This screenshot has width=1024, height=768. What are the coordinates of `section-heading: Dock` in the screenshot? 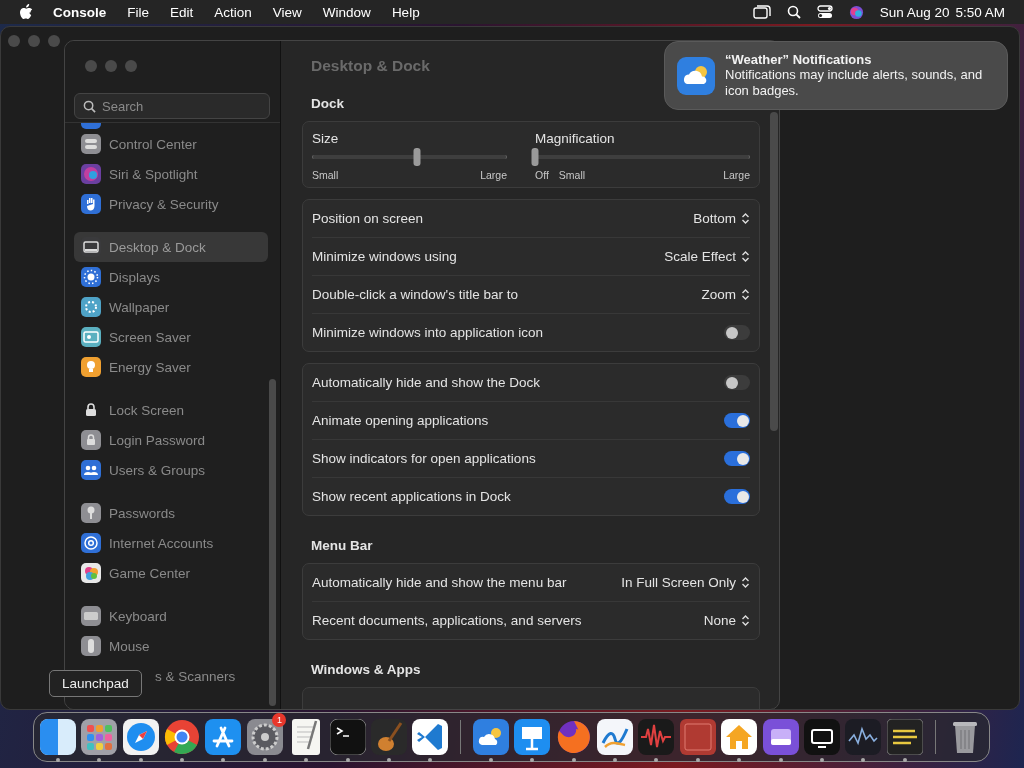 It's located at (328, 103).